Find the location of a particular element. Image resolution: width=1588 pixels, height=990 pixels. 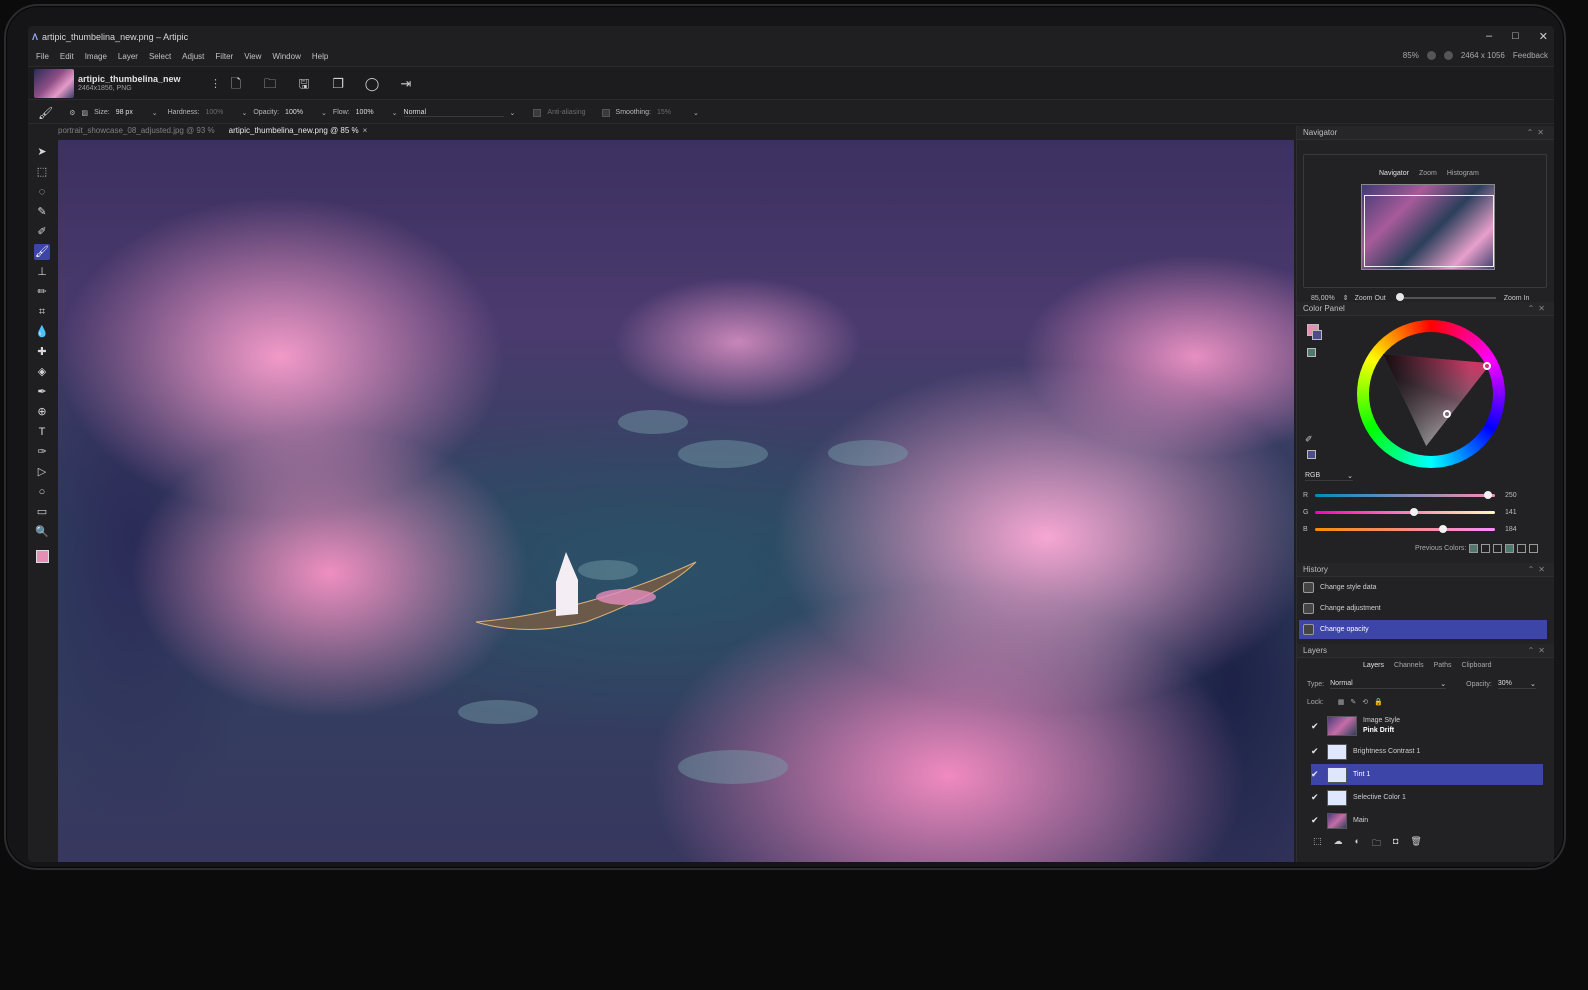

menu-help: Help is located at coordinates (320, 56).